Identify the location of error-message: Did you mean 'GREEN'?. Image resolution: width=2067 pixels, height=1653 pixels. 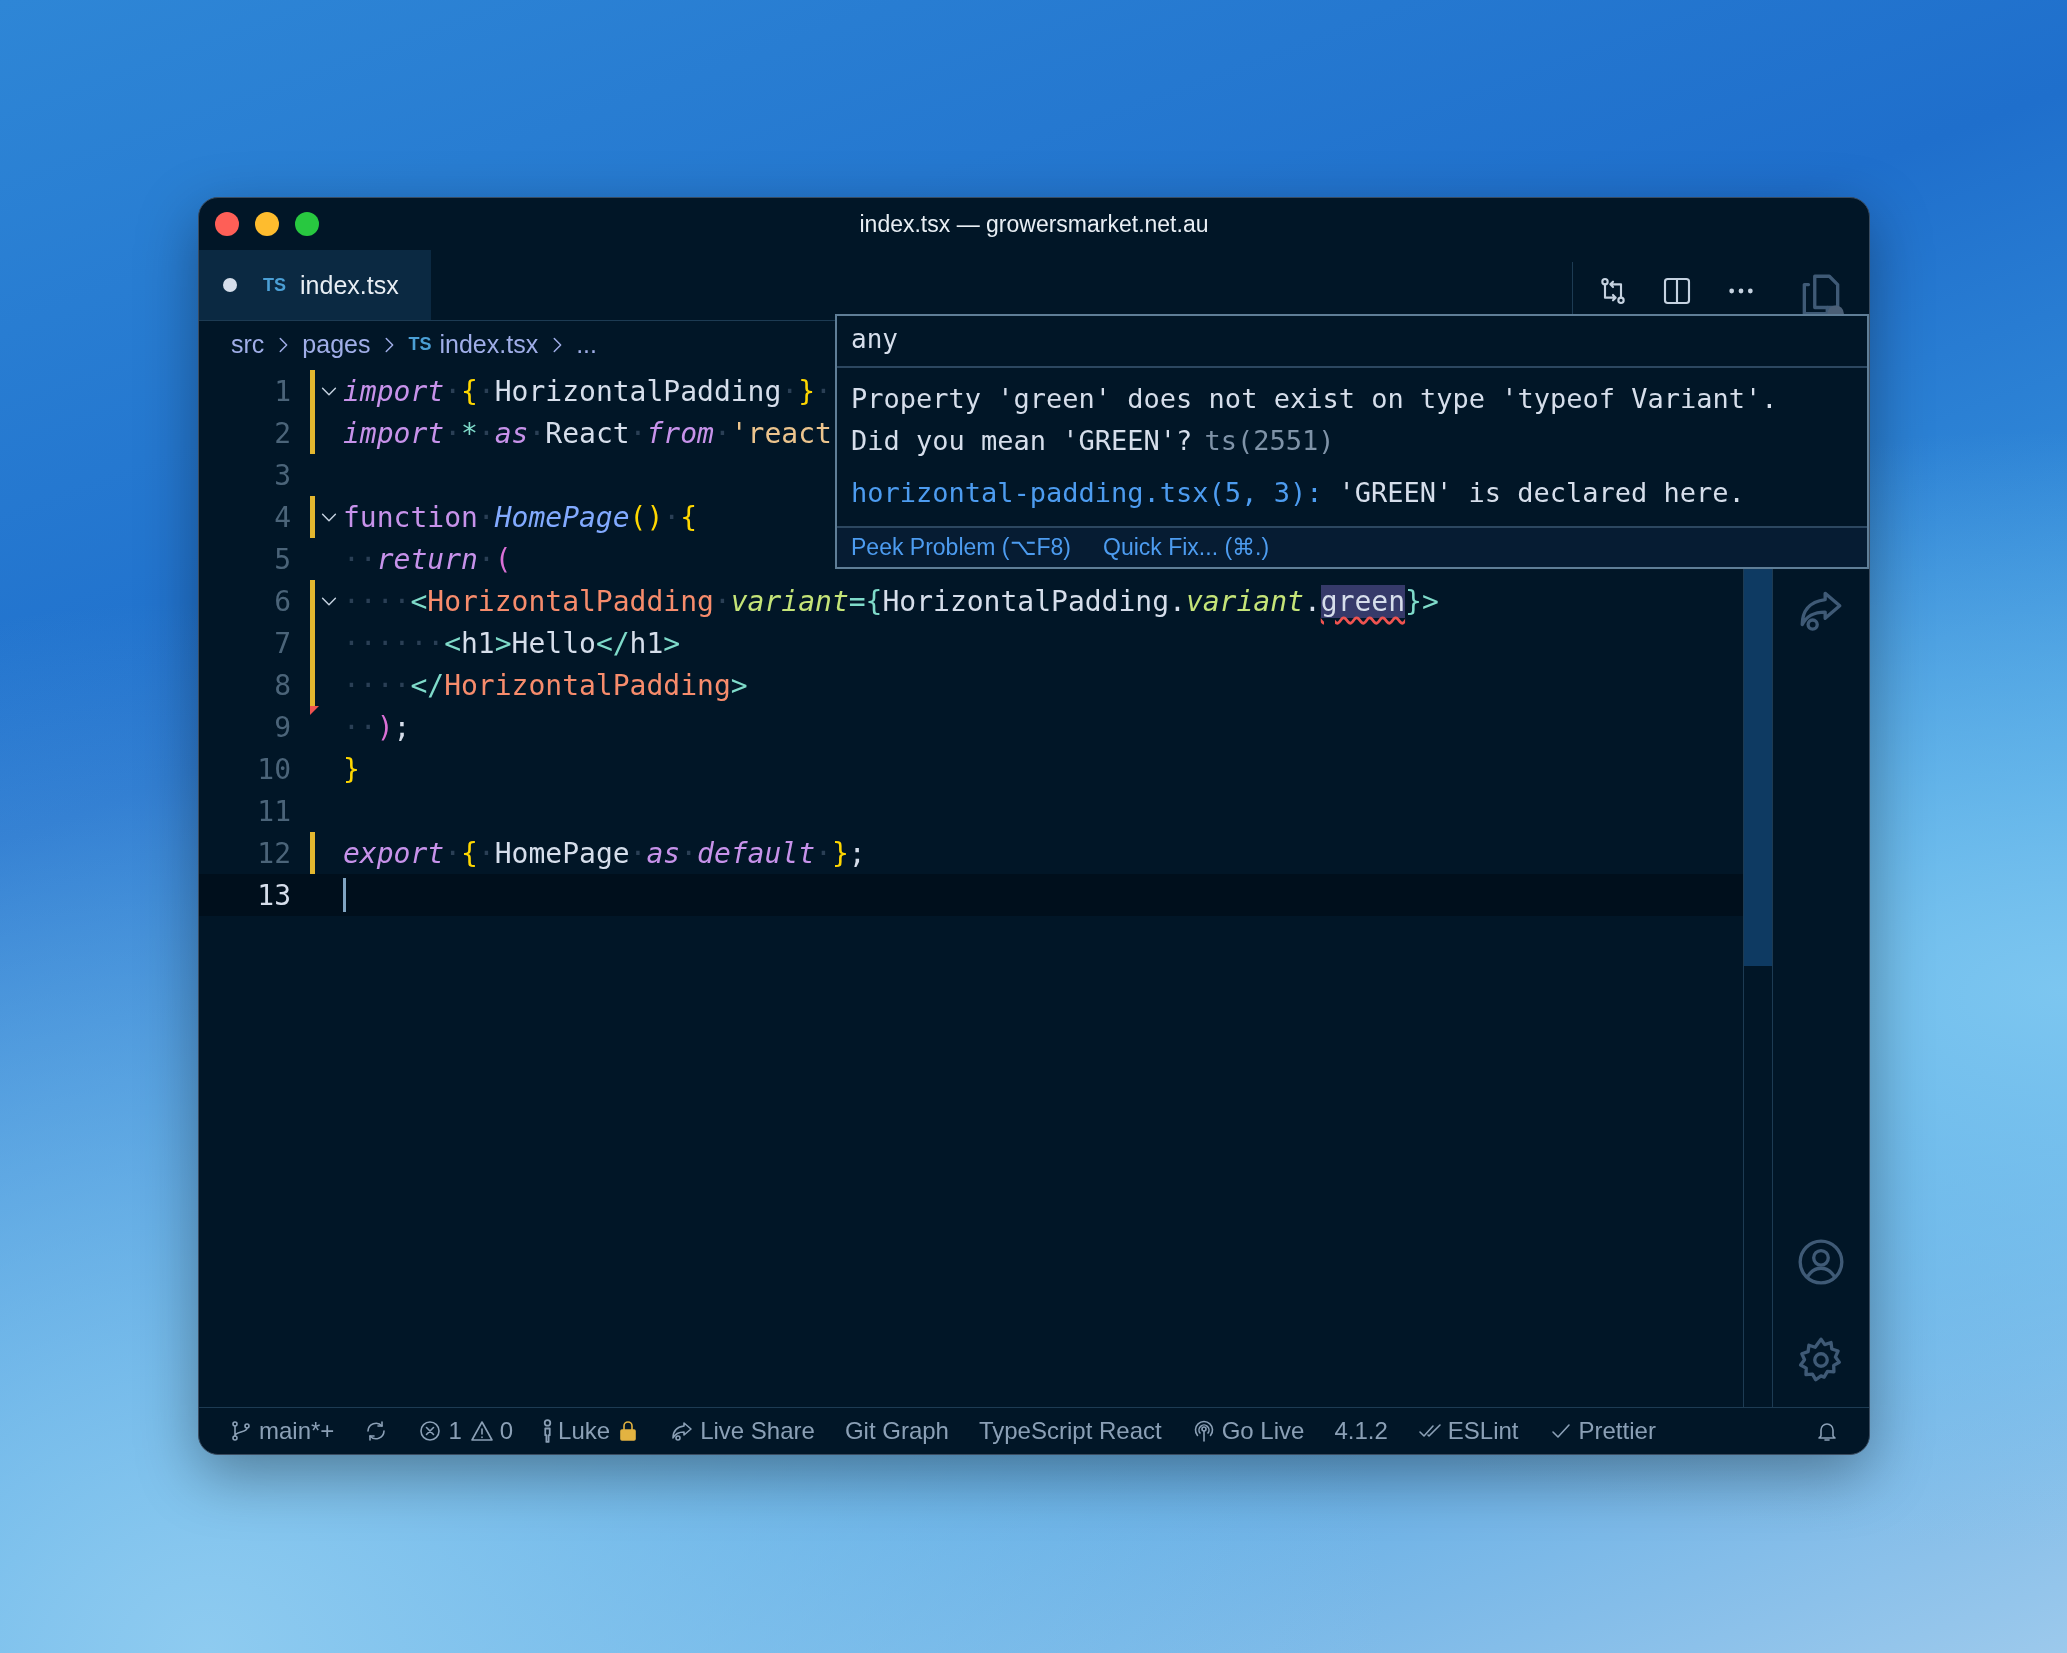
(1022, 440).